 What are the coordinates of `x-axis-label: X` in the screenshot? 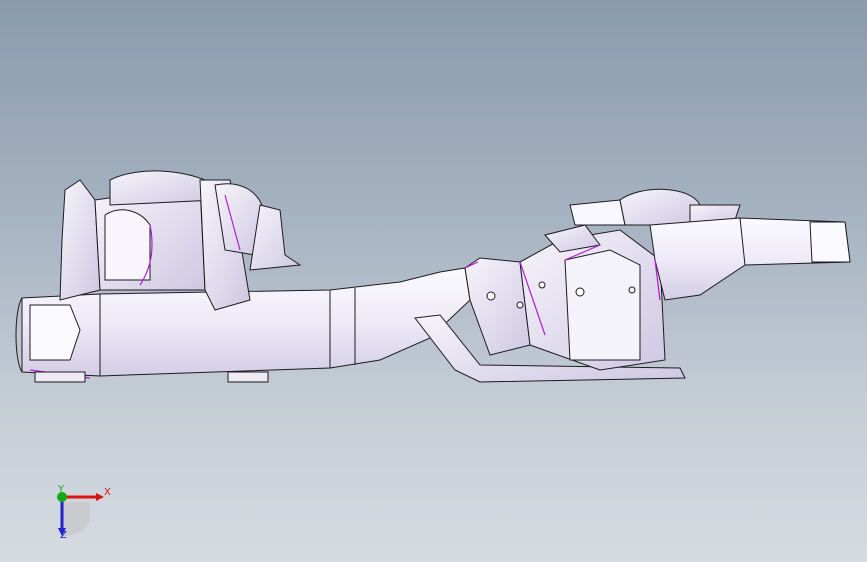 It's located at (107, 492).